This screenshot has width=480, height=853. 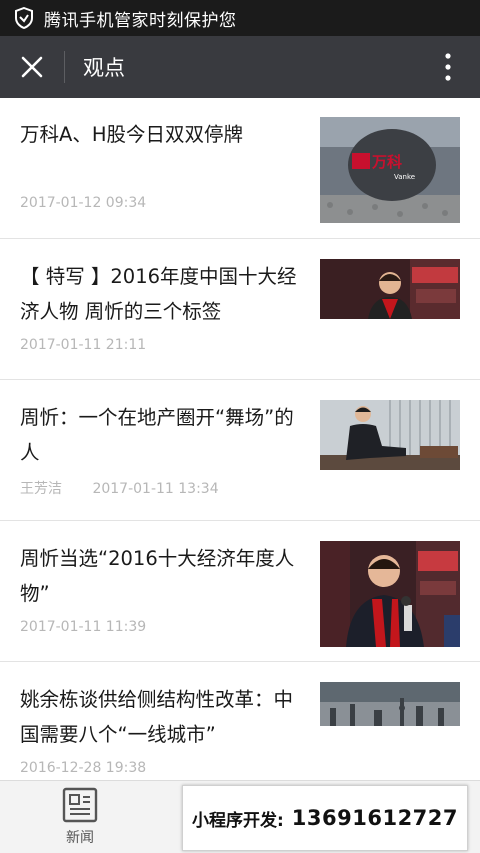 I want to click on close-button, so click(x=32, y=67).